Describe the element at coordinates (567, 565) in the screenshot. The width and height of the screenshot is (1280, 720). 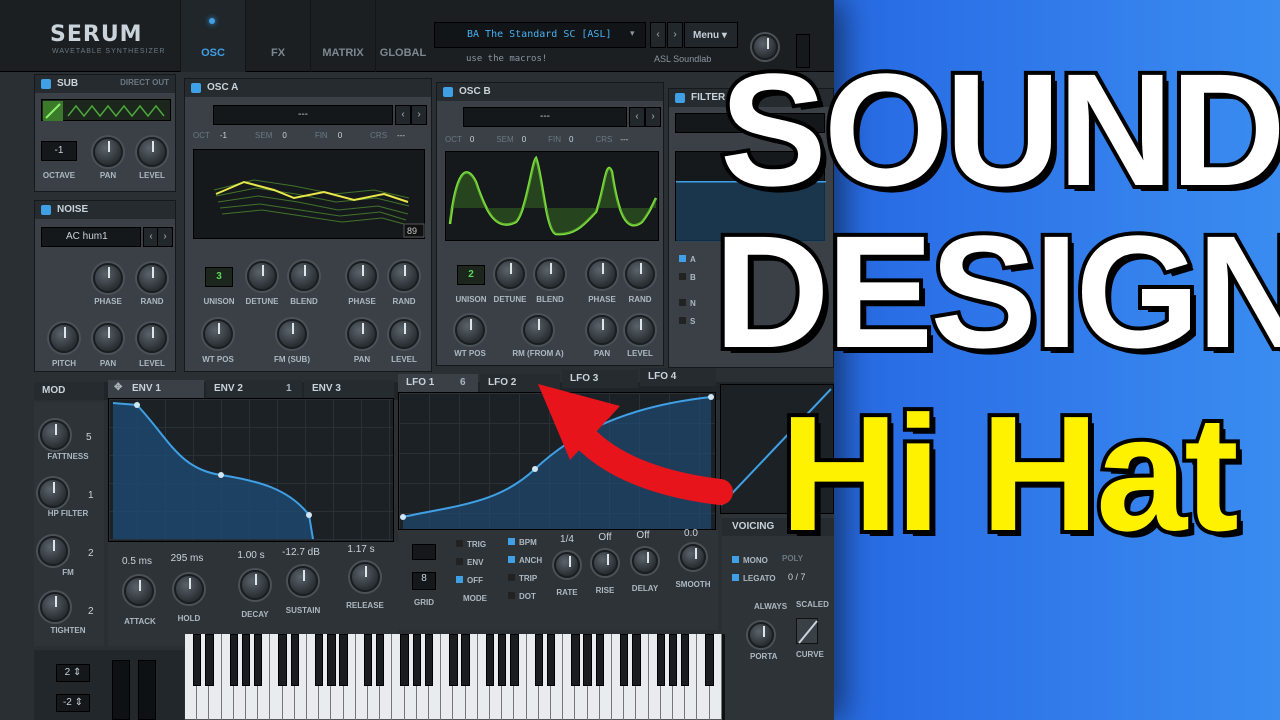
I see `lfo-rate-knob` at that location.